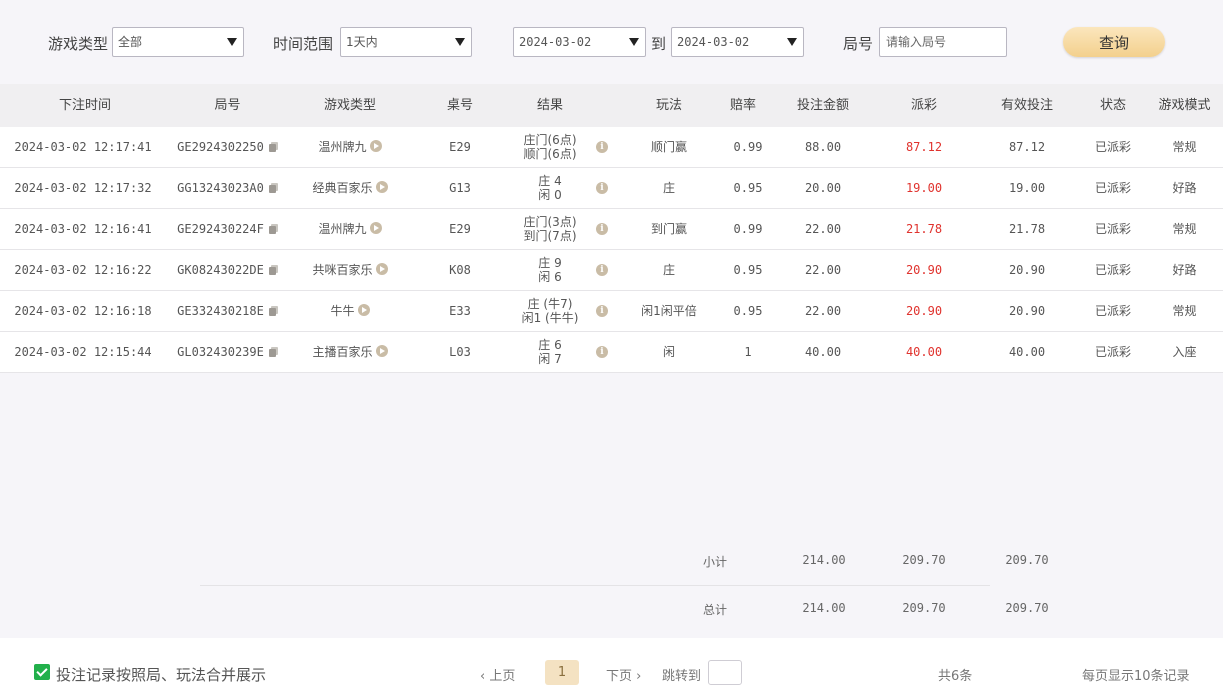  I want to click on bet-amount: 88.00, so click(823, 147).